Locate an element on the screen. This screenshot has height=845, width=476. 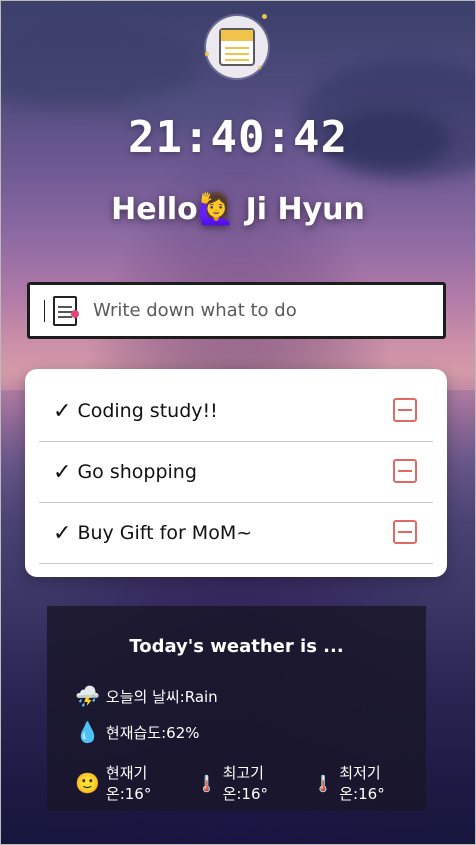
humidity-row: 💧 현재습도:62% is located at coordinates (137, 732).